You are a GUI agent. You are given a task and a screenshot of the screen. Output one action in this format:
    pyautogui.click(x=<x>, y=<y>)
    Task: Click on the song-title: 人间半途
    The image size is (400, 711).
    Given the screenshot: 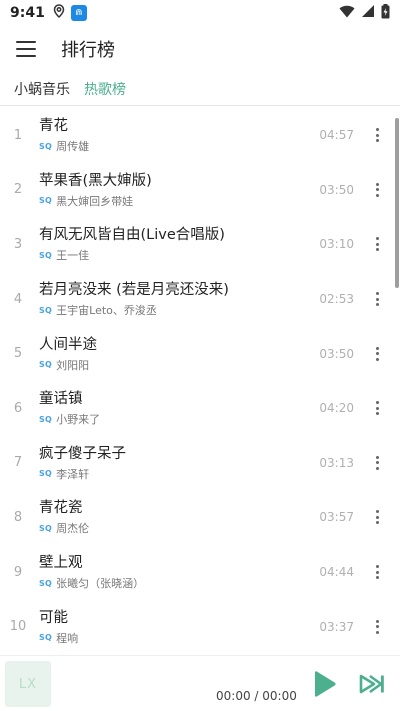 What is the action you would take?
    pyautogui.click(x=68, y=344)
    